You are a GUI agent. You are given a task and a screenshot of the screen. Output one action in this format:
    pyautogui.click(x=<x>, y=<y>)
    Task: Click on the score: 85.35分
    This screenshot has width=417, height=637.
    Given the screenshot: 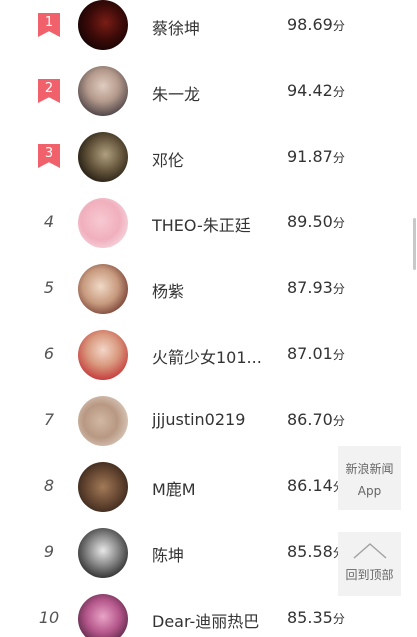 What is the action you would take?
    pyautogui.click(x=316, y=617)
    